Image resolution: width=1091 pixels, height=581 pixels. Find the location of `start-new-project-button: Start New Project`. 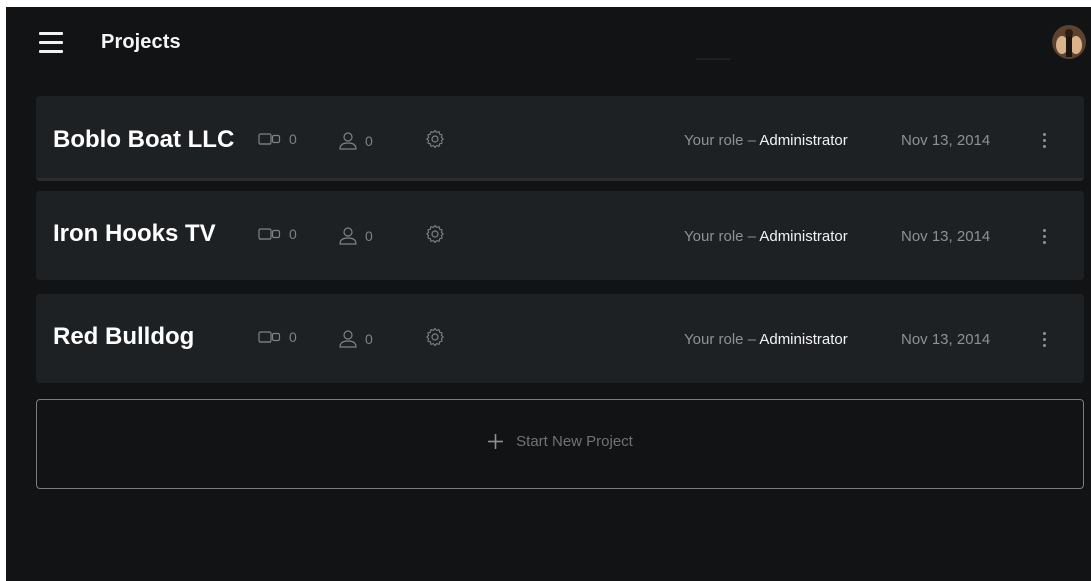

start-new-project-button: Start New Project is located at coordinates (560, 444).